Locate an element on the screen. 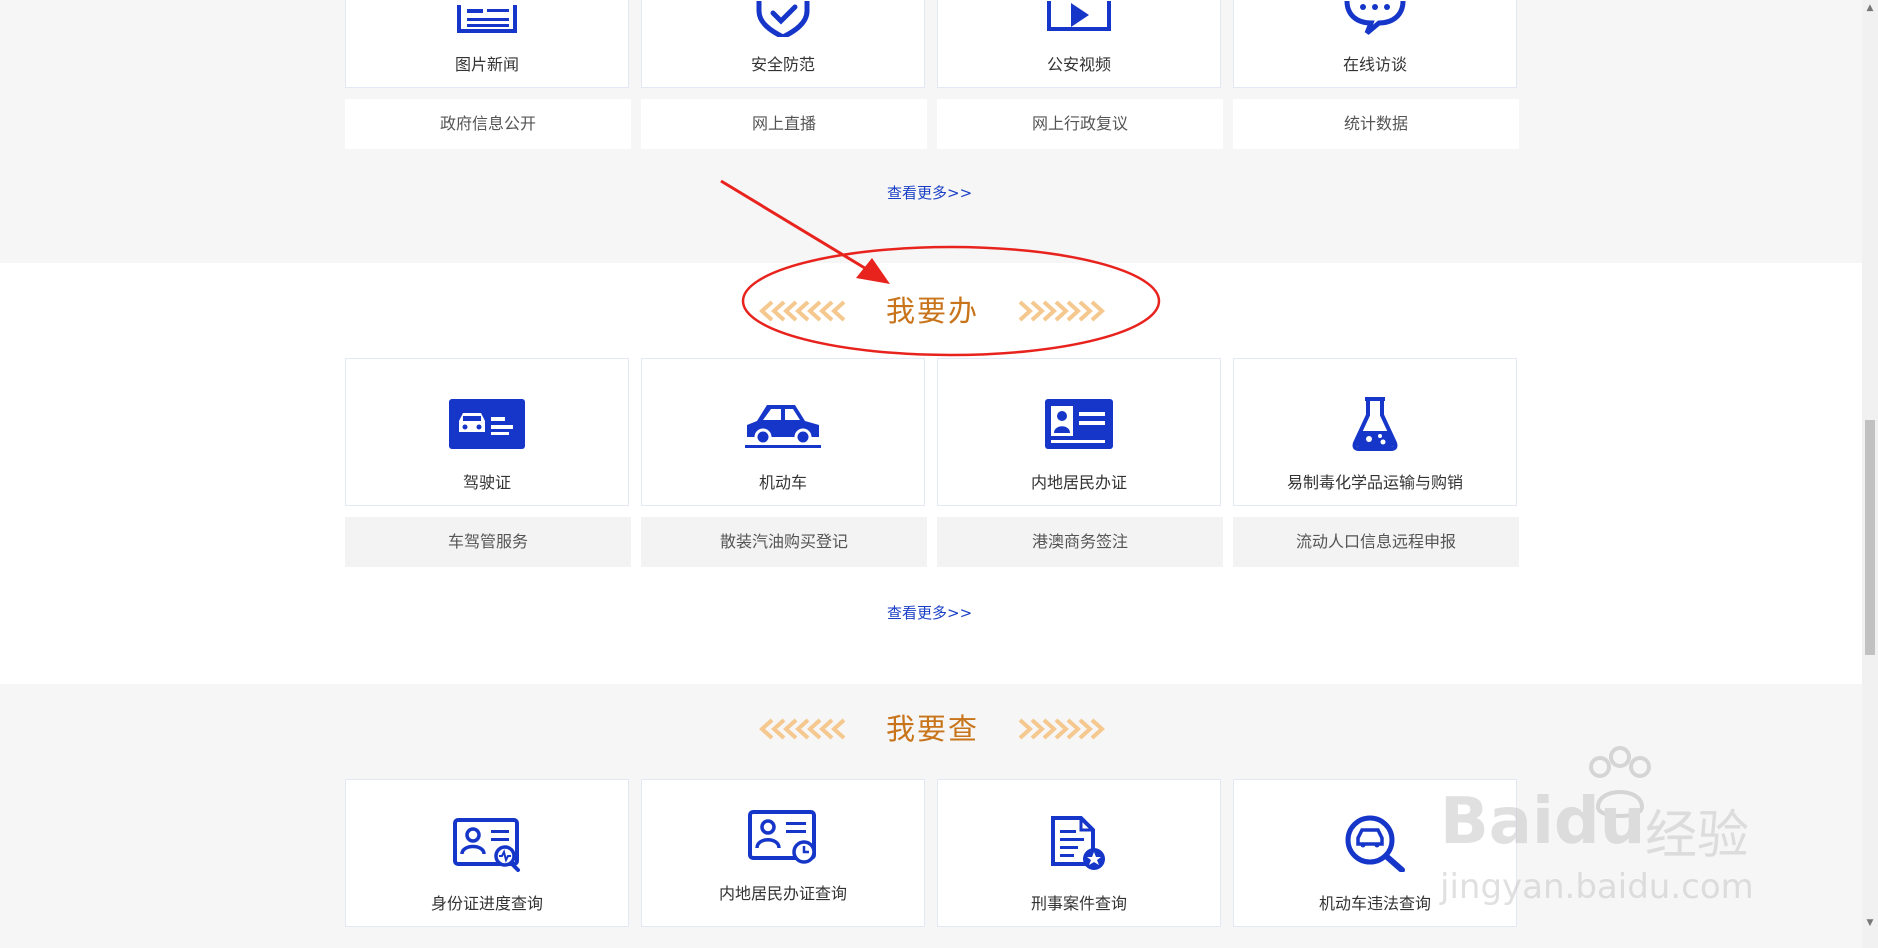 Image resolution: width=1878 pixels, height=948 pixels. vertical-scrollbar: ▲ ▼ is located at coordinates (1870, 474).